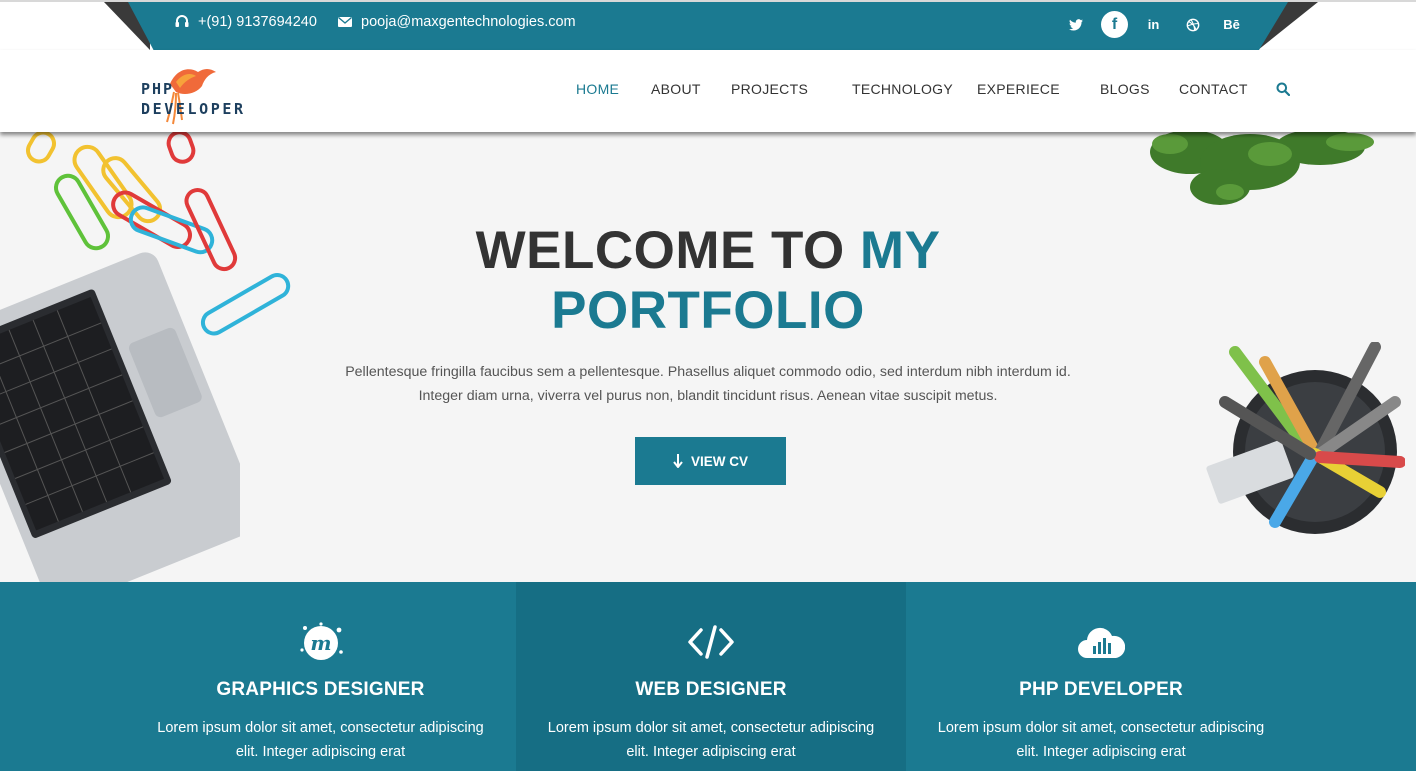 This screenshot has width=1416, height=771. I want to click on email-contact: pooja@maxgentechnologies.com, so click(456, 22).